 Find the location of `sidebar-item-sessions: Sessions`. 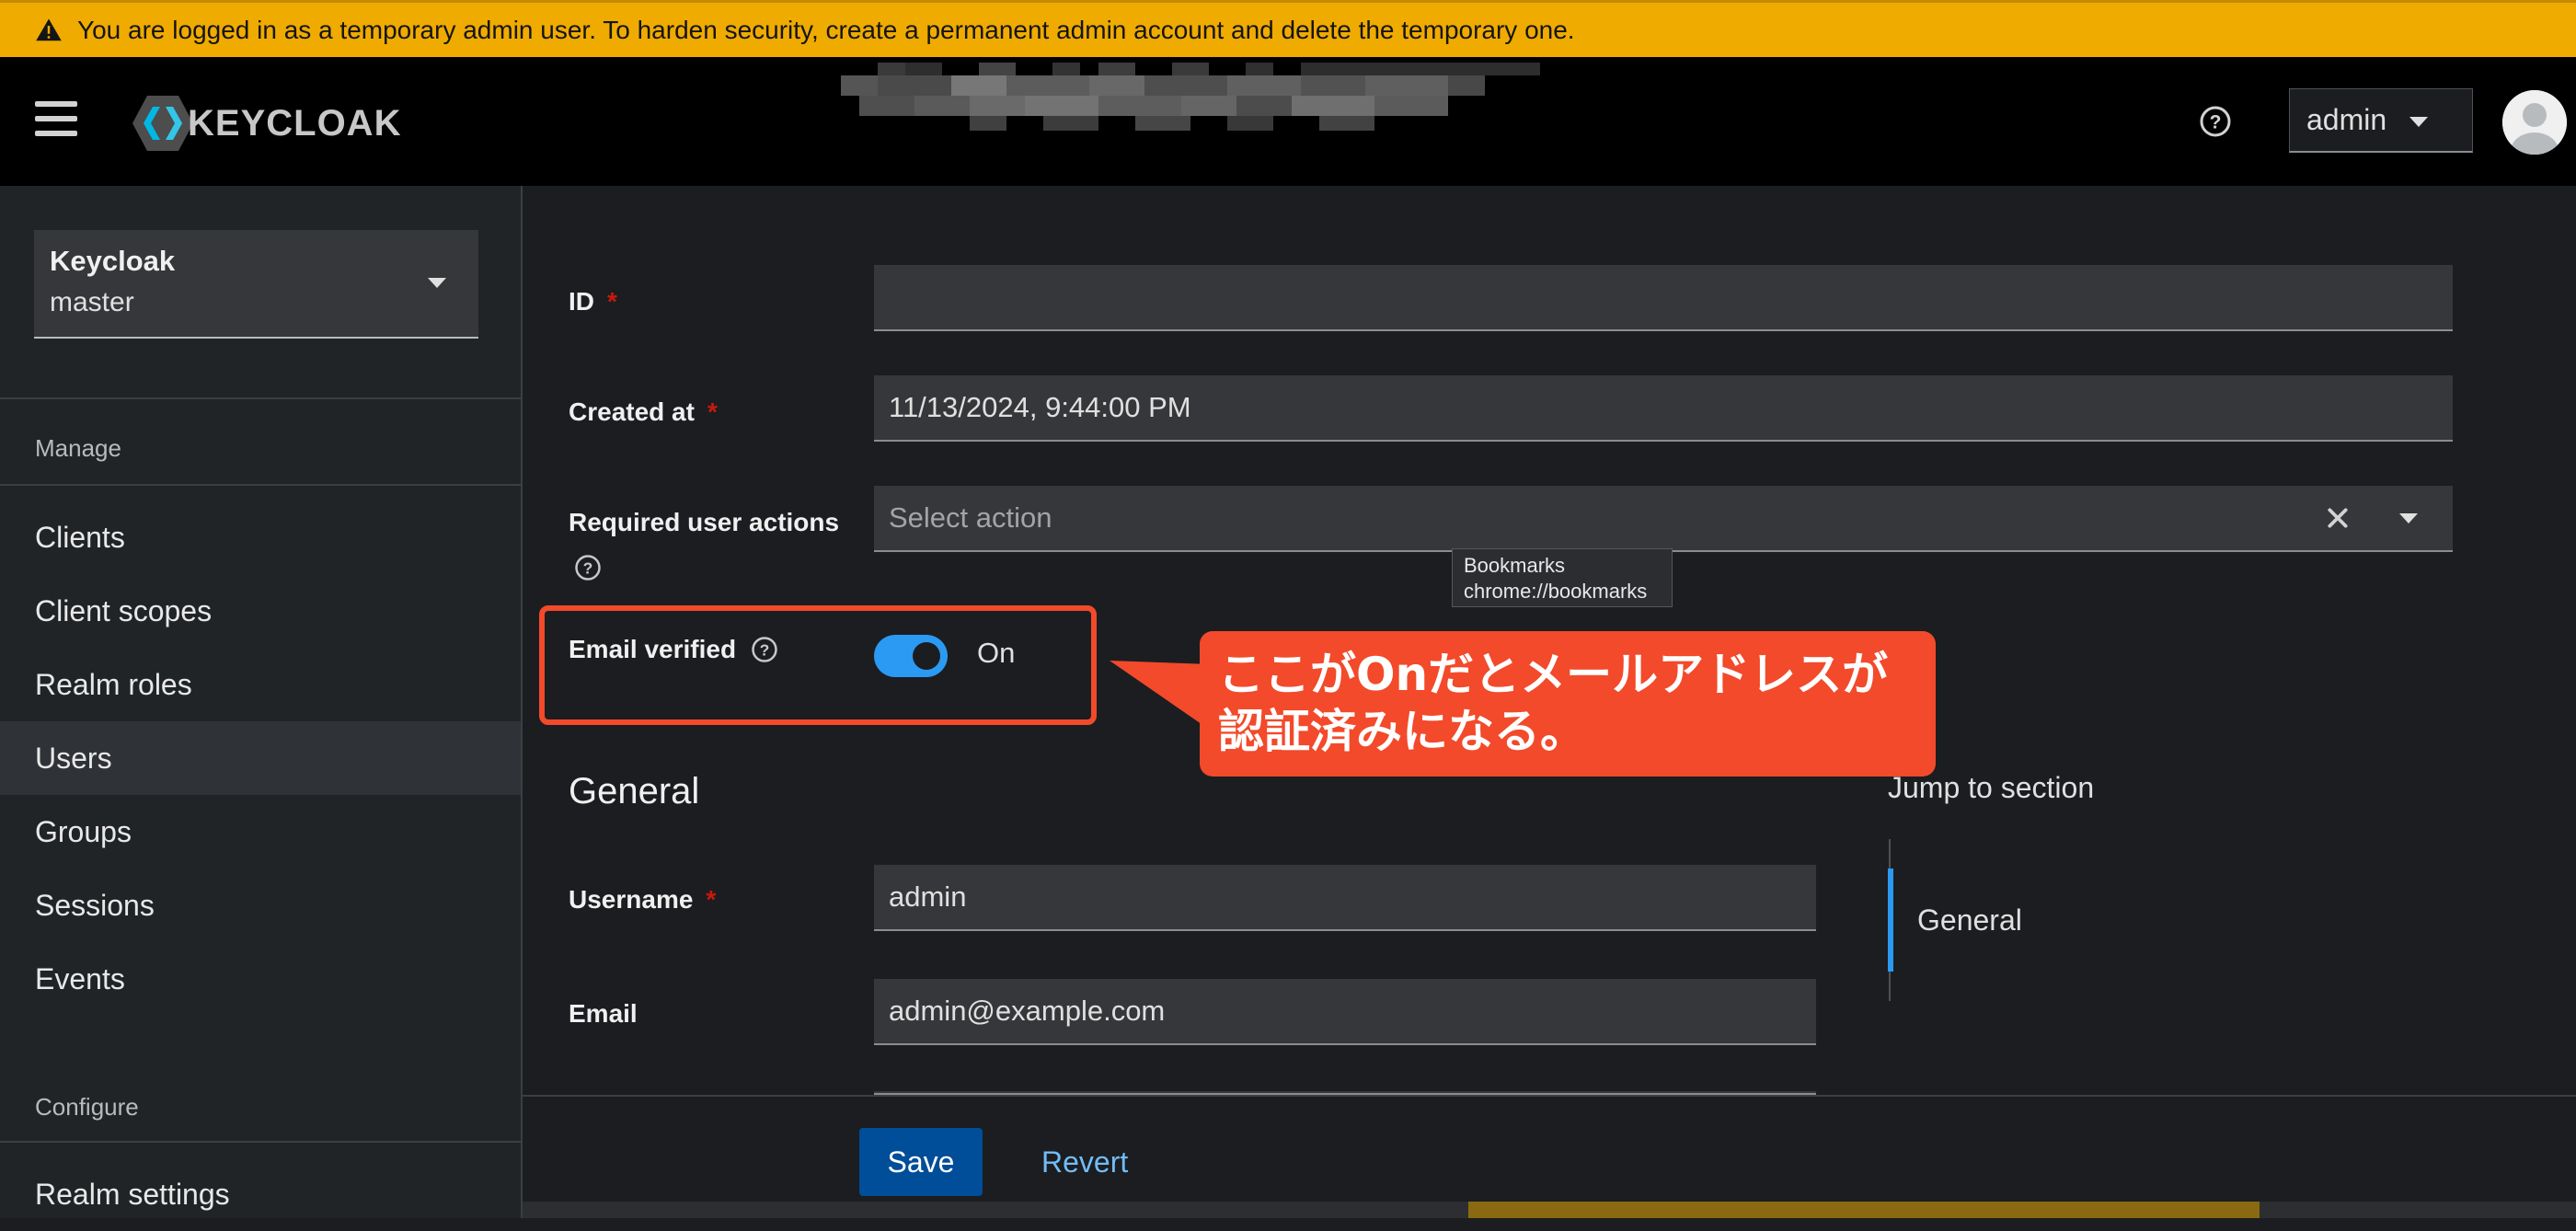

sidebar-item-sessions: Sessions is located at coordinates (260, 905).